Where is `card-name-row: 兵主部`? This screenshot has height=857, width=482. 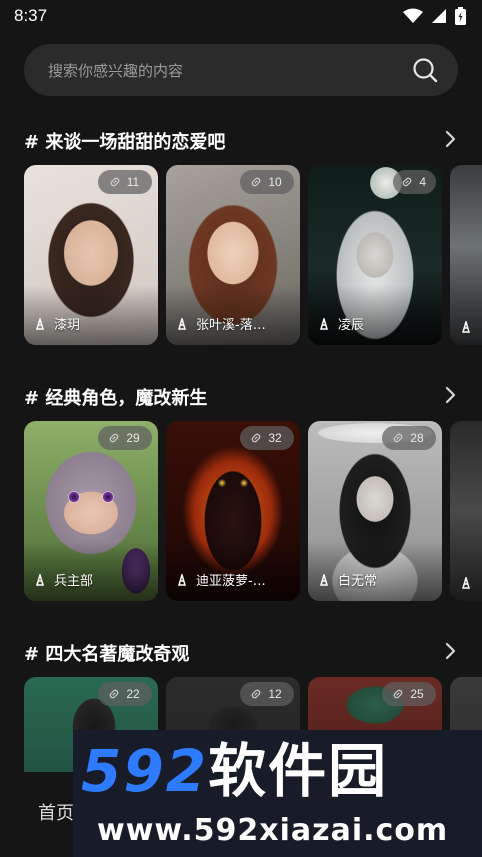
card-name-row: 兵主部 is located at coordinates (92, 579).